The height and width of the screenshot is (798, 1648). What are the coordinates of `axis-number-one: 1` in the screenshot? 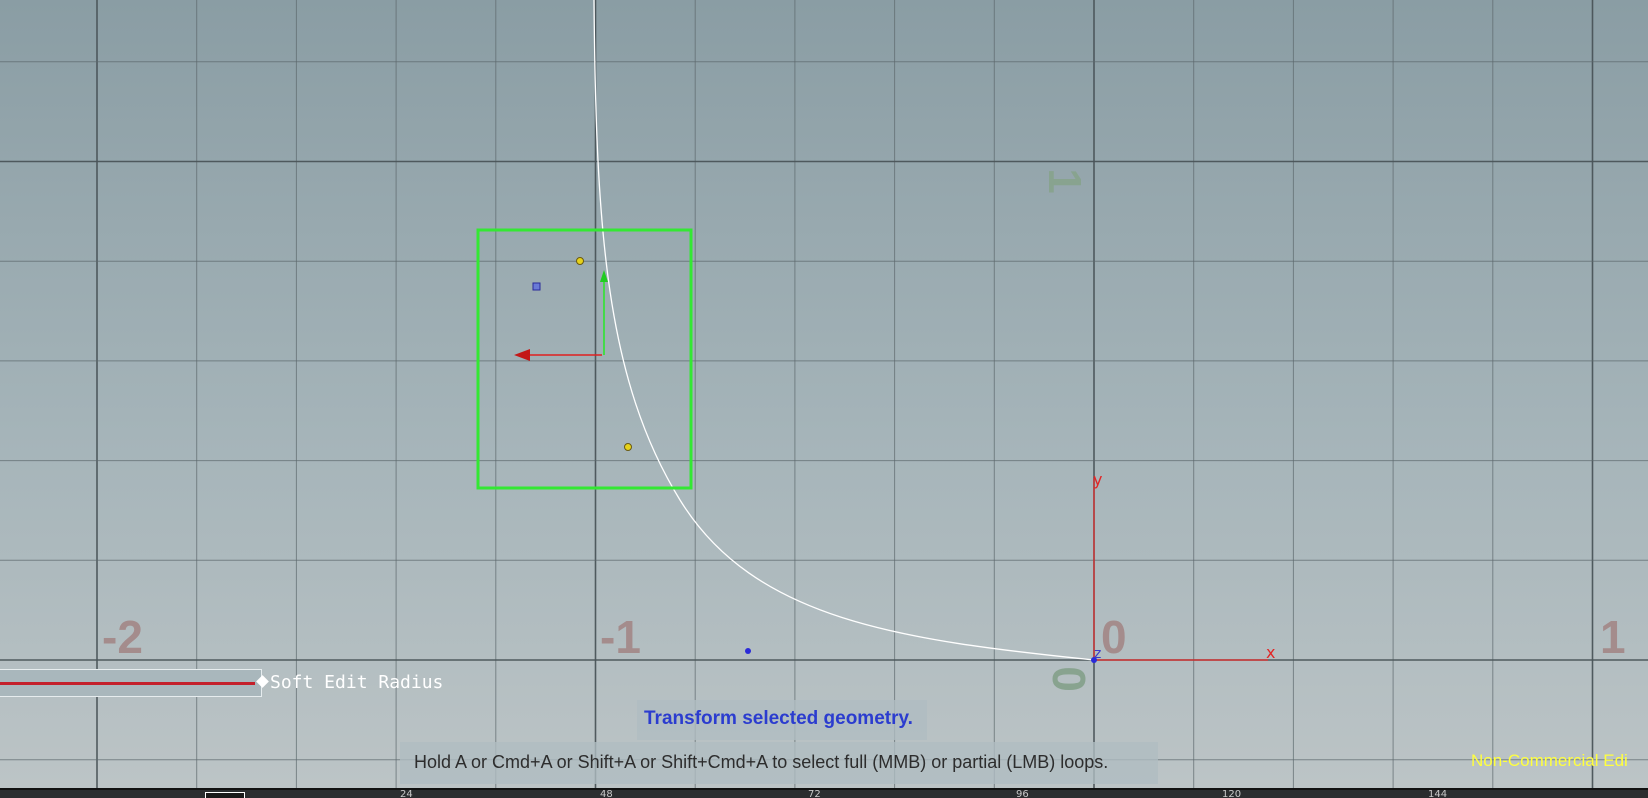 It's located at (1613, 637).